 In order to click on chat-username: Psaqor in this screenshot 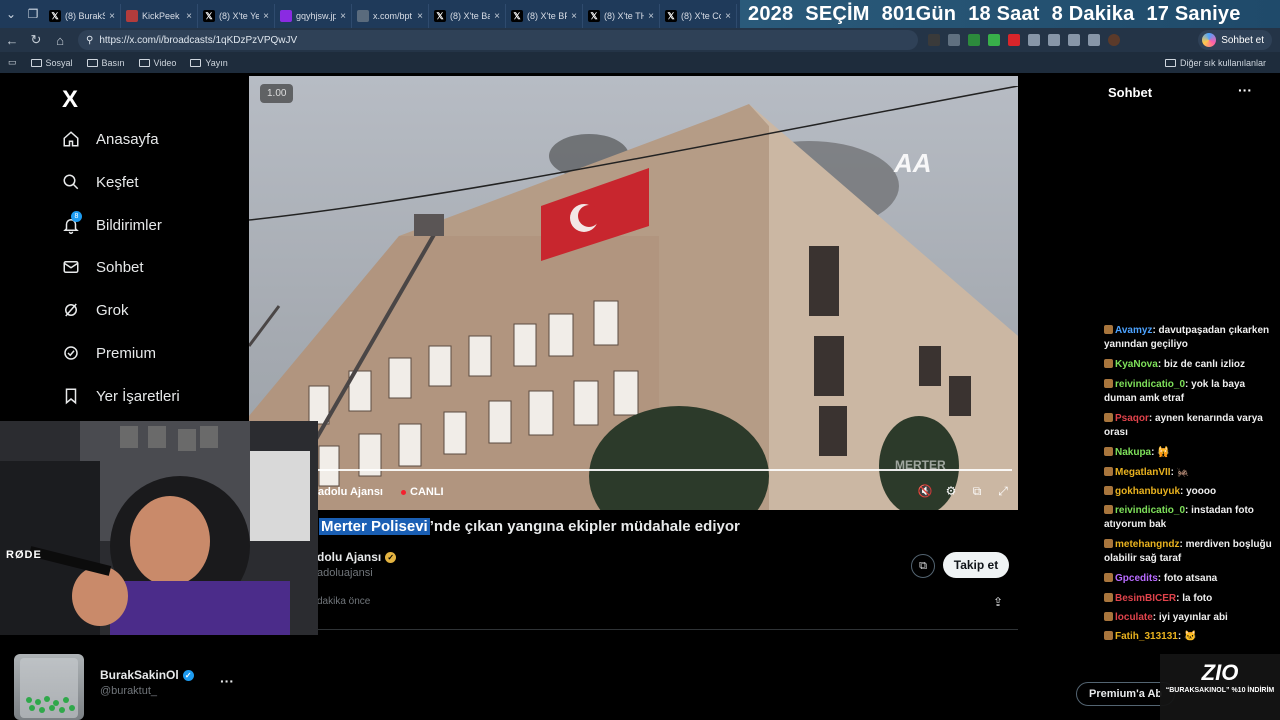, I will do `click(1132, 418)`.